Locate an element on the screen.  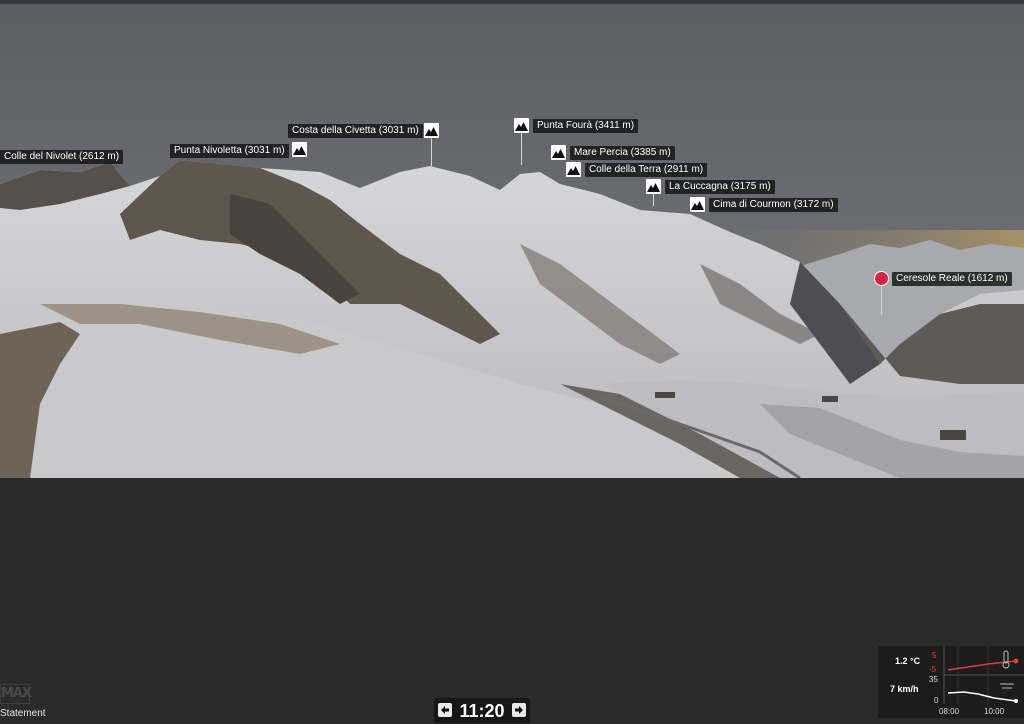
arrow-left-icon is located at coordinates (445, 710).